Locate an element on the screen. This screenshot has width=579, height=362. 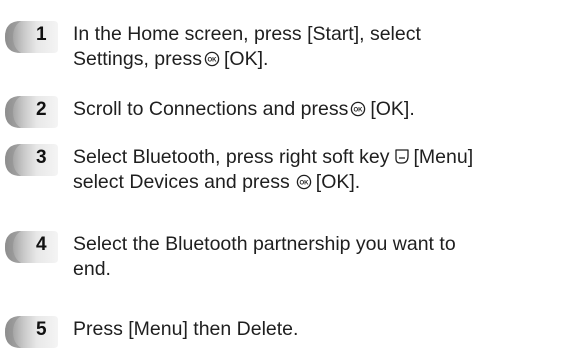
step-badge: 3 is located at coordinates (31, 160).